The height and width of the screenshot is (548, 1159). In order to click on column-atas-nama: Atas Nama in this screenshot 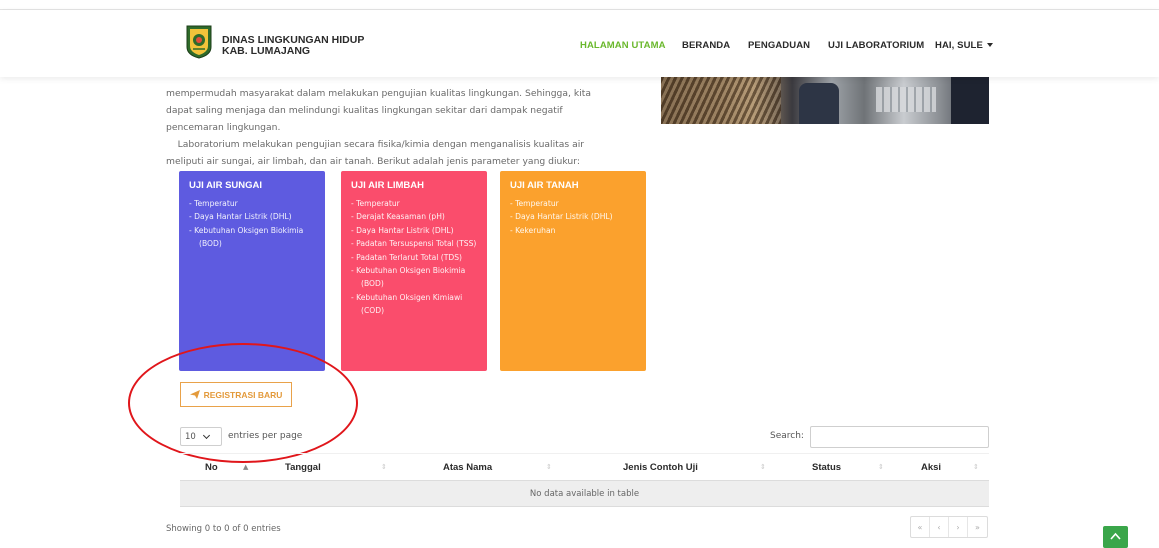, I will do `click(467, 467)`.